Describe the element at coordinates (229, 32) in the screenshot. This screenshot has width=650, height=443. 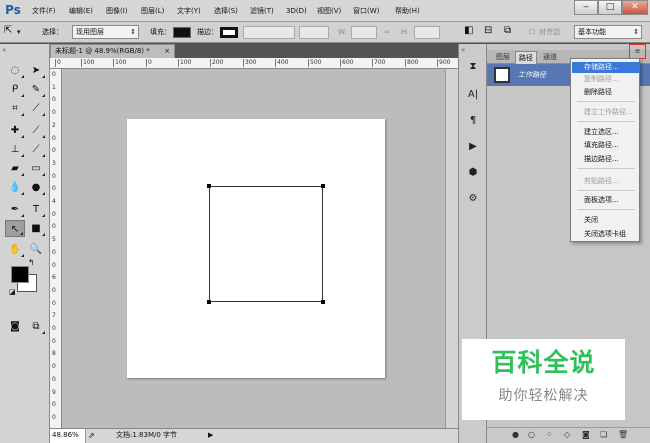
I see `stroke-swatch` at that location.